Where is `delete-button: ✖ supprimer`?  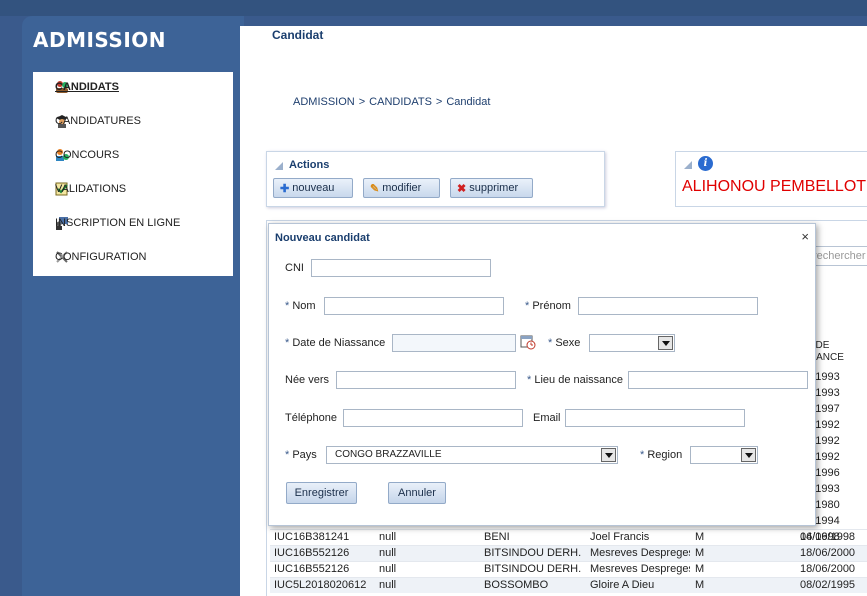
delete-button: ✖ supprimer is located at coordinates (491, 188).